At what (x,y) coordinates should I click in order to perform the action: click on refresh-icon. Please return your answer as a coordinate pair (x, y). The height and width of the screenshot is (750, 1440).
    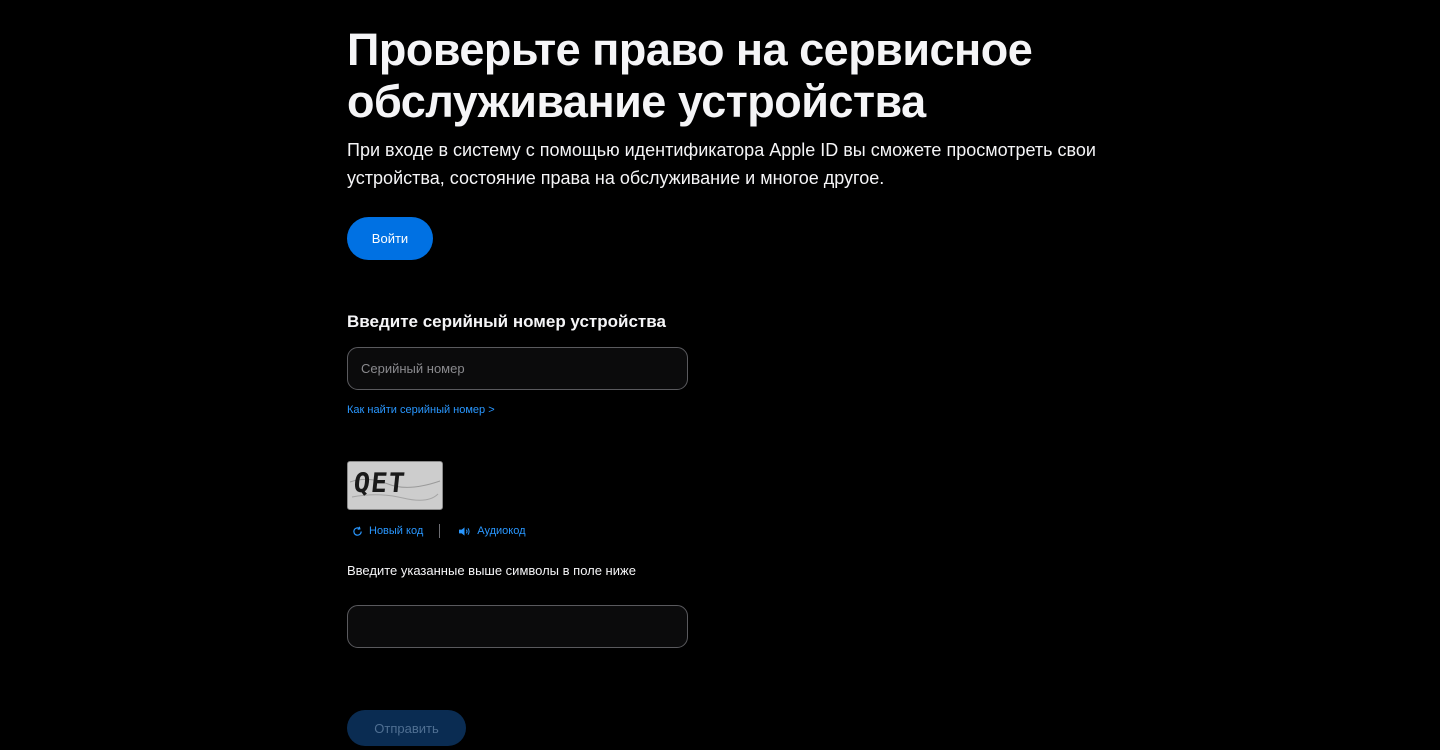
    Looking at the image, I should click on (357, 531).